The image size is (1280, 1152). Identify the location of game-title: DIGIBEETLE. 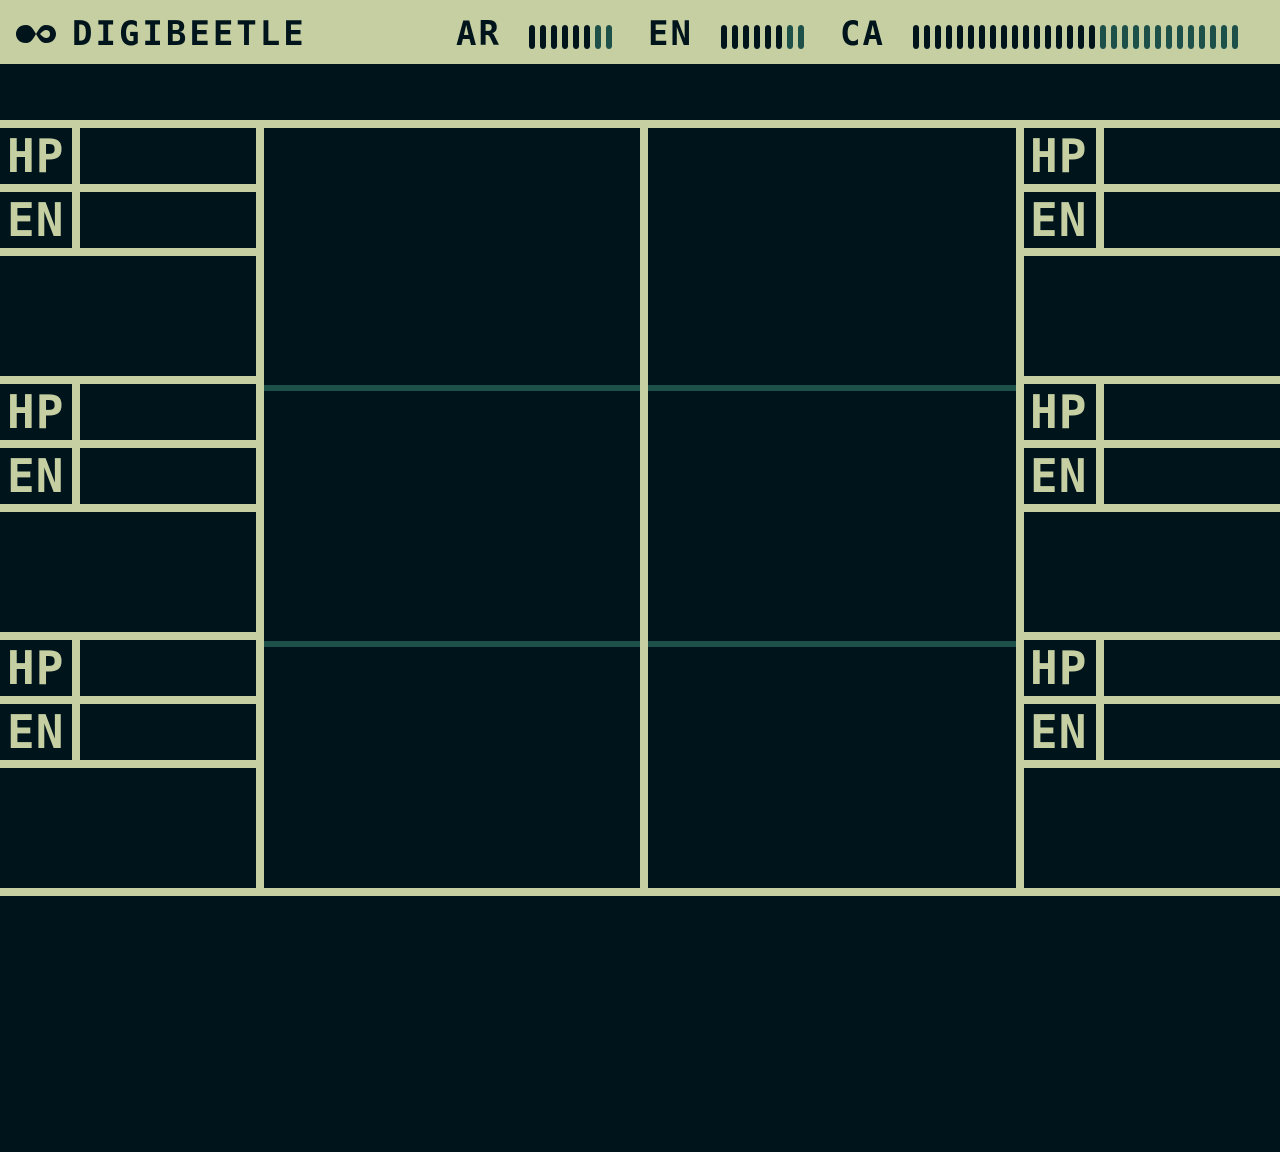
(189, 34).